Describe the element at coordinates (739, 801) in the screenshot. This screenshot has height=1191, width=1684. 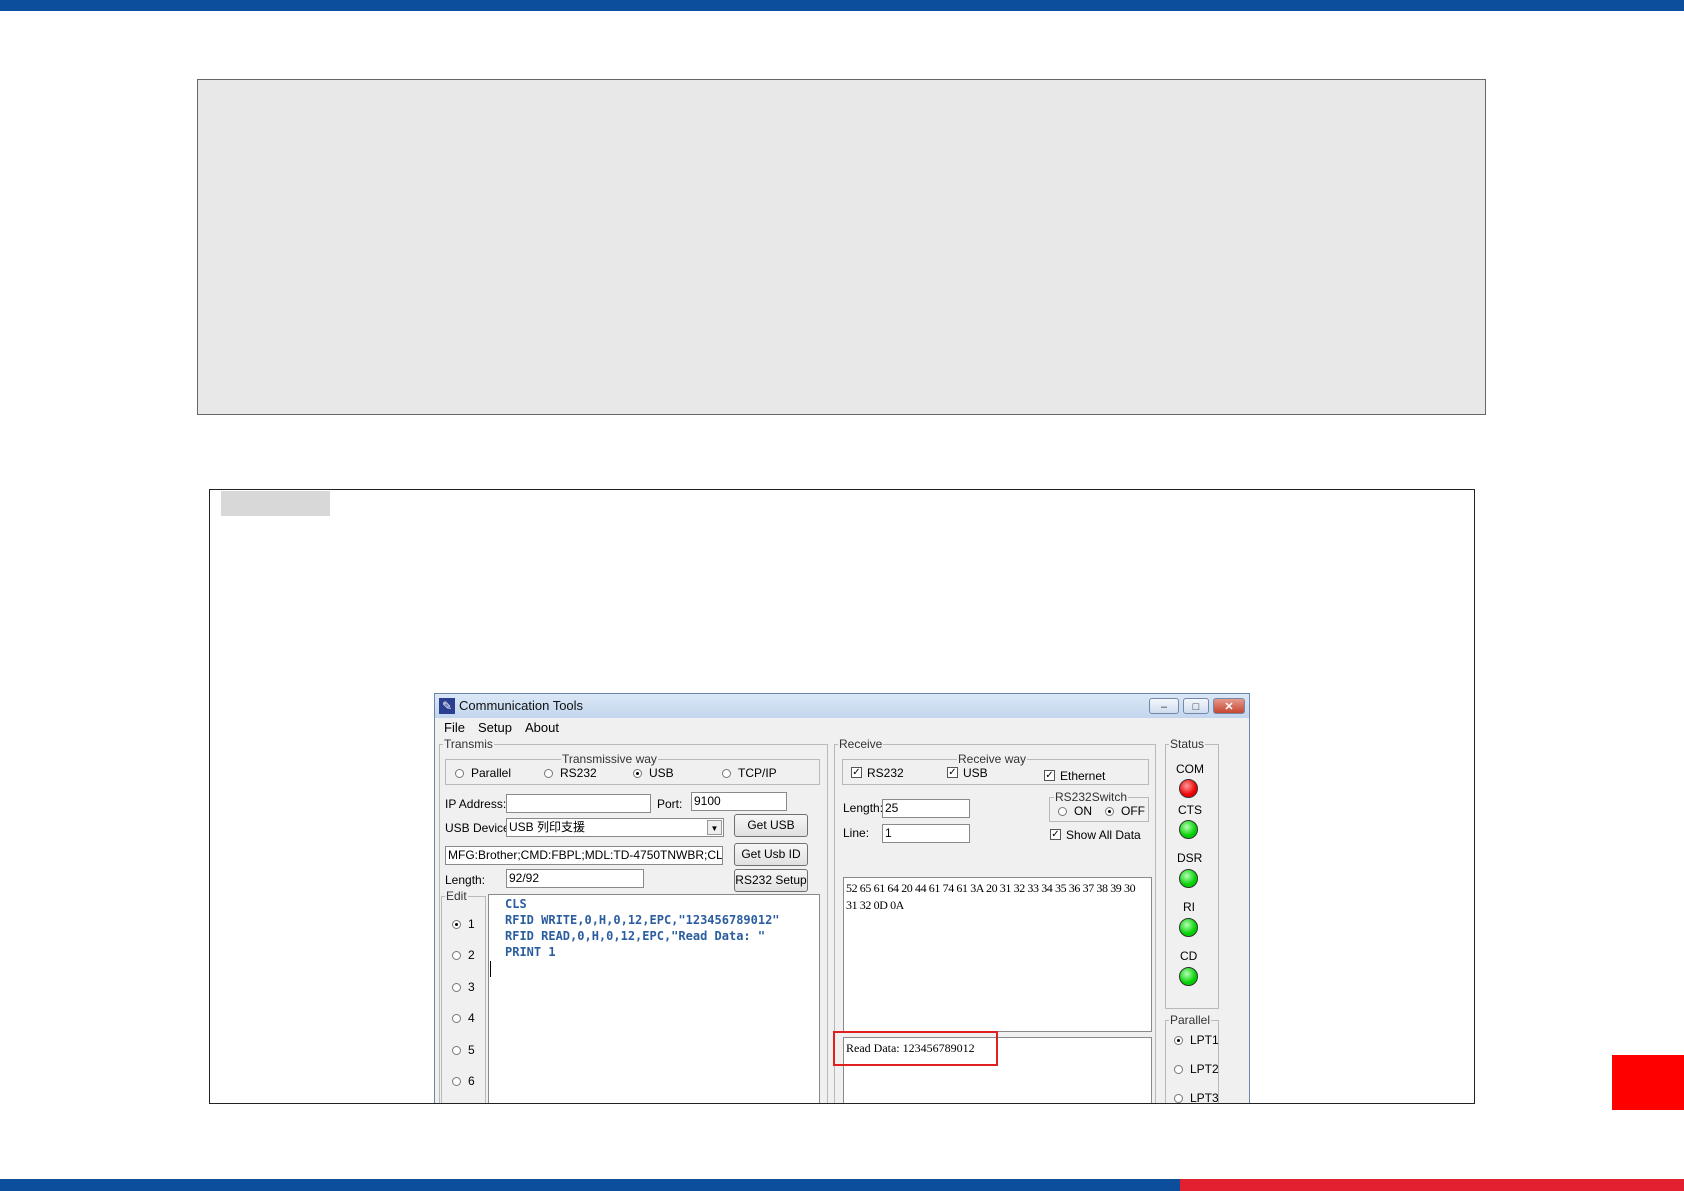
I see `port-input: 9100` at that location.